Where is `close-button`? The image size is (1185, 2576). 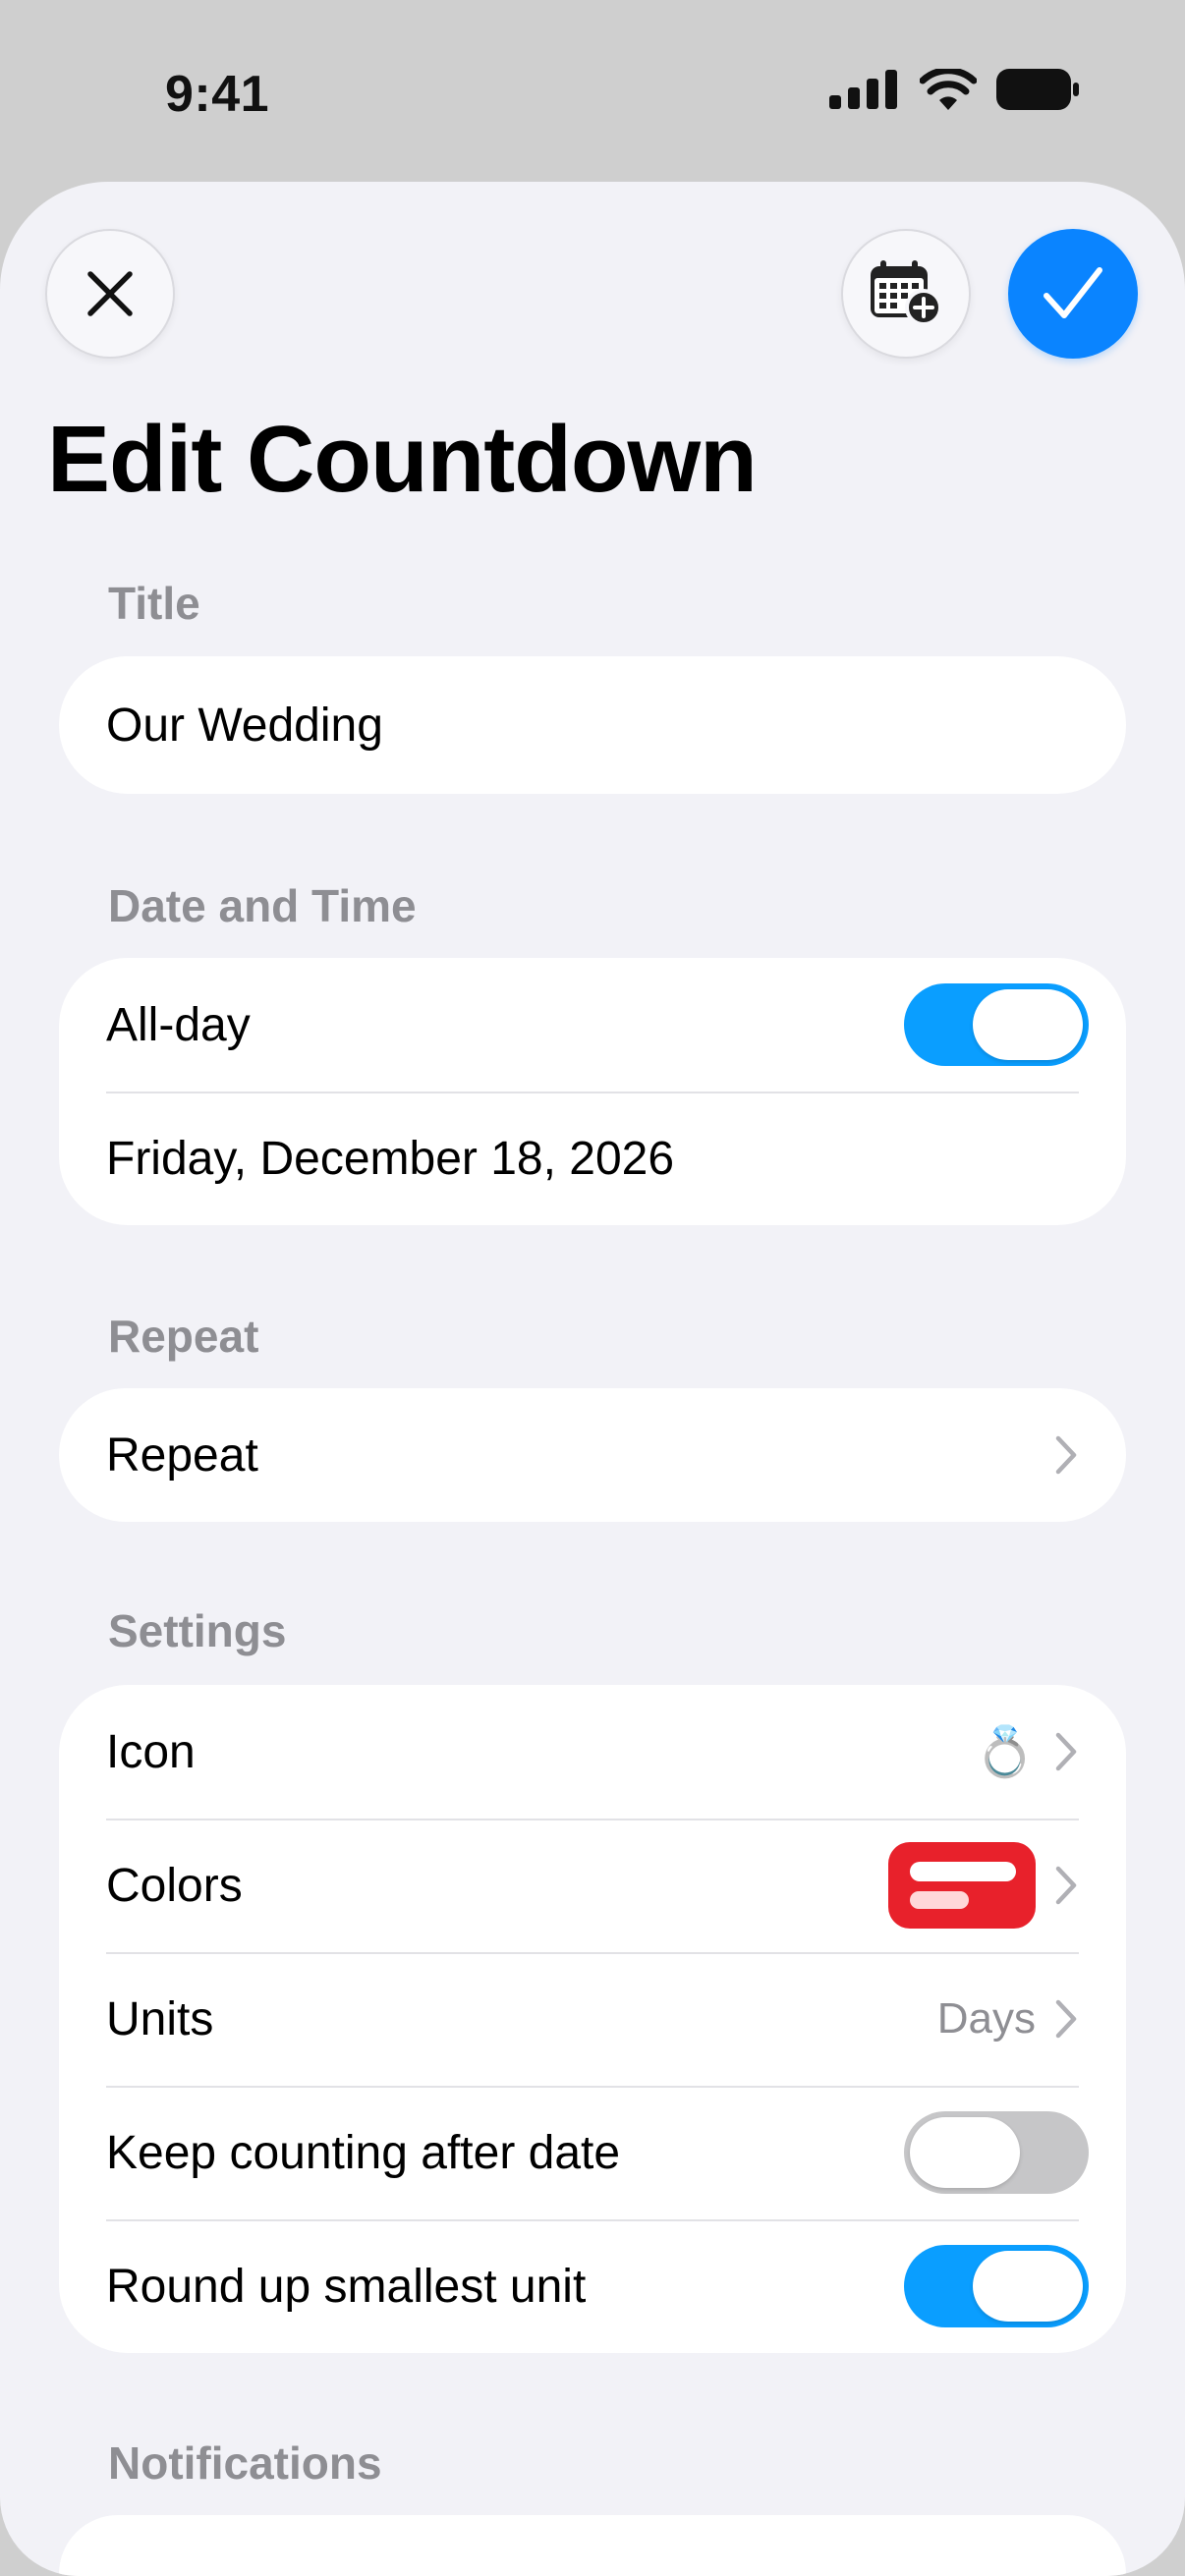 close-button is located at coordinates (110, 294).